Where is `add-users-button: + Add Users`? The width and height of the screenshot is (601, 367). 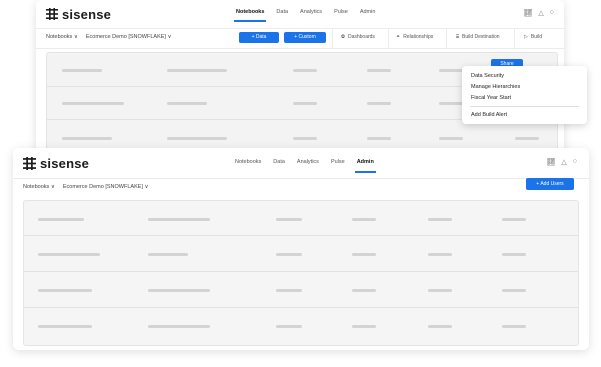 add-users-button: + Add Users is located at coordinates (550, 184).